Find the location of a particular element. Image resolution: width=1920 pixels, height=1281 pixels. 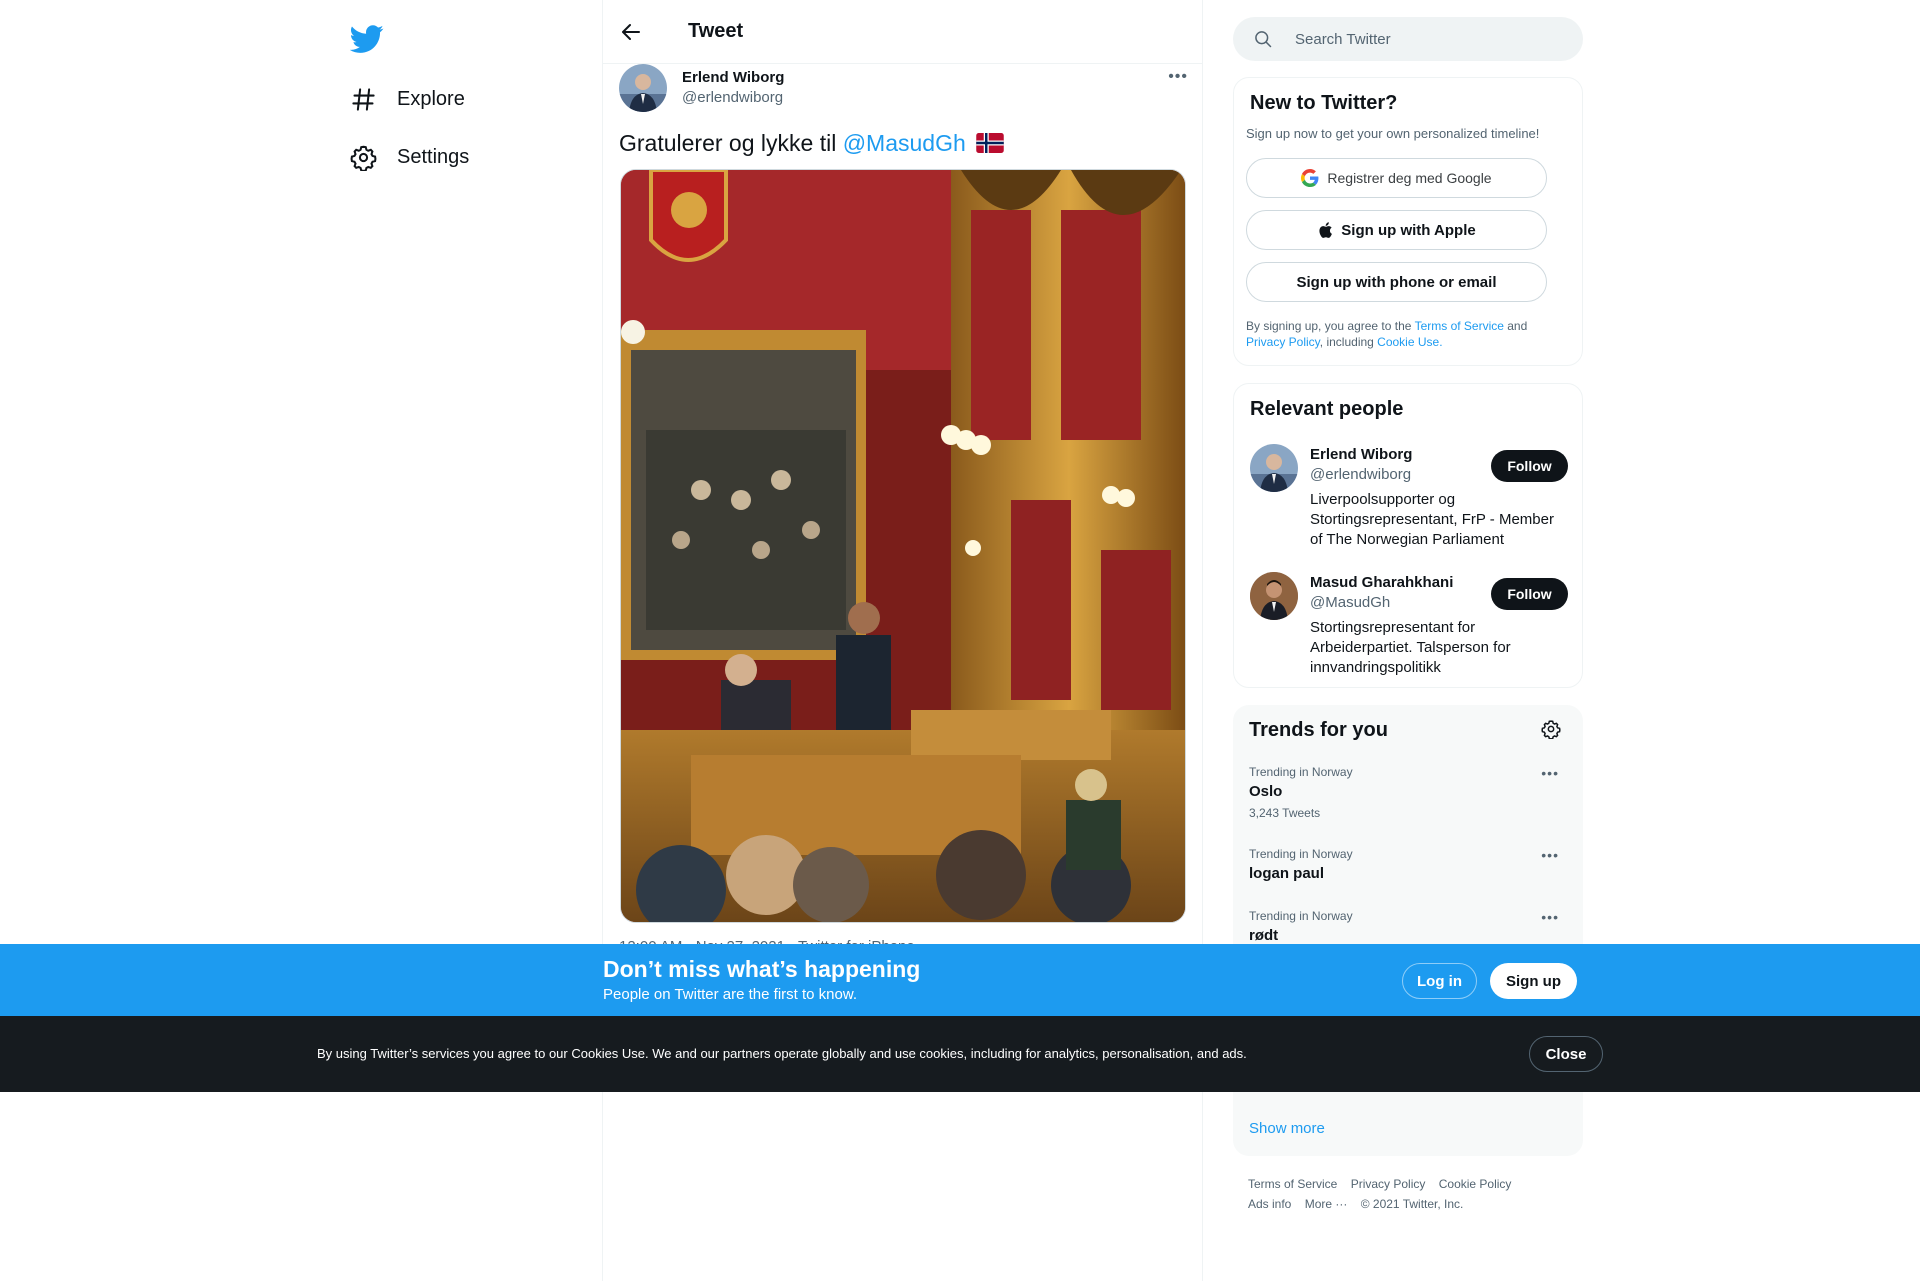

google-signup-label: Registrer deg med Google is located at coordinates (1409, 178).